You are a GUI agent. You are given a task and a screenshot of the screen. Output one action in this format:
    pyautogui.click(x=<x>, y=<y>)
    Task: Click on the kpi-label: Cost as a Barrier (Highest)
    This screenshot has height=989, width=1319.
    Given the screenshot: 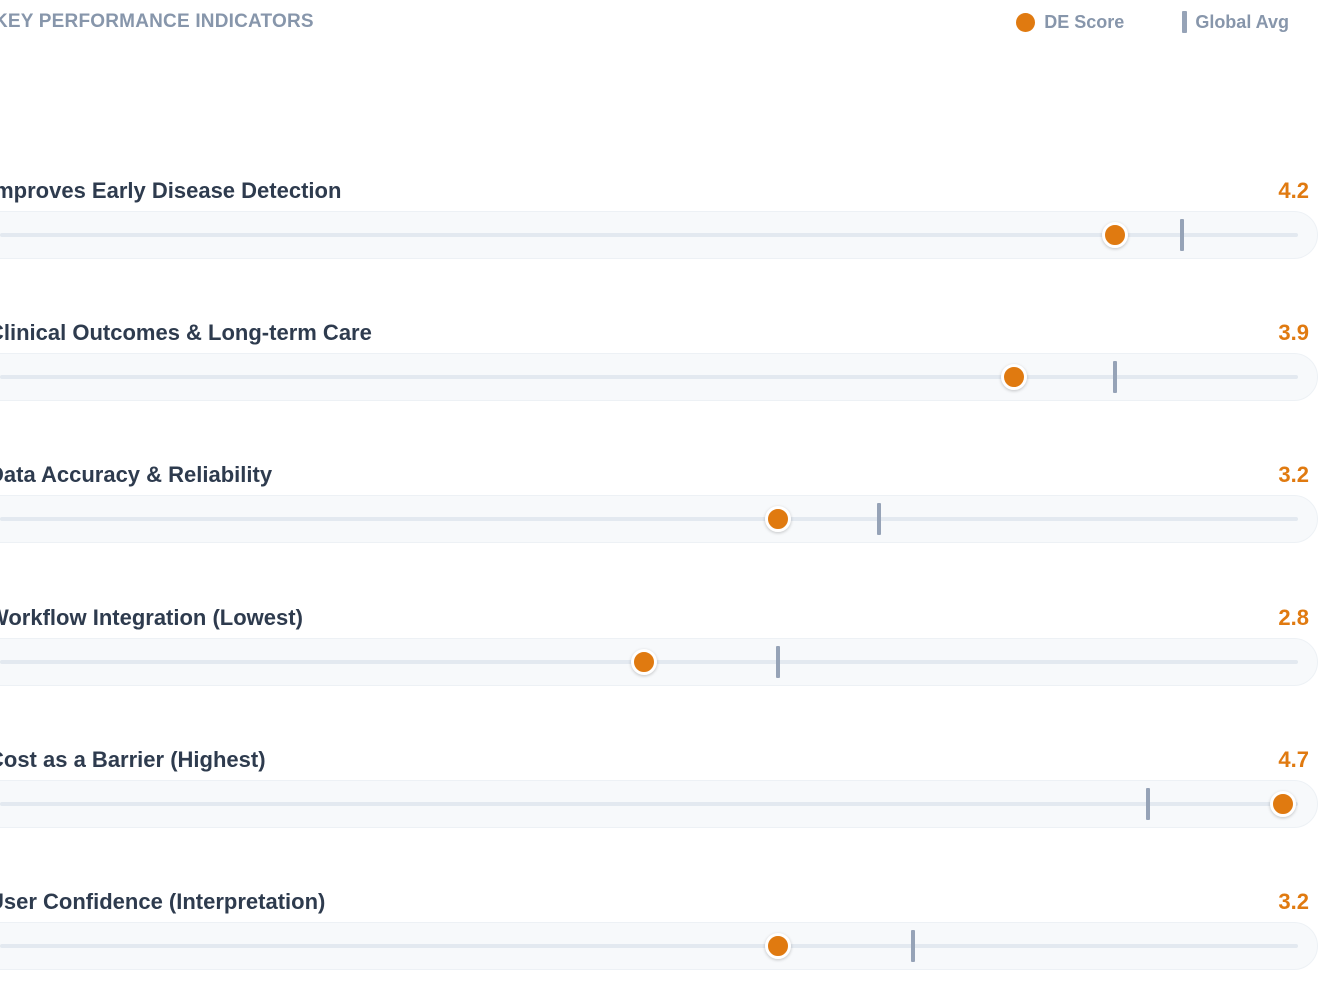 What is the action you would take?
    pyautogui.click(x=133, y=759)
    